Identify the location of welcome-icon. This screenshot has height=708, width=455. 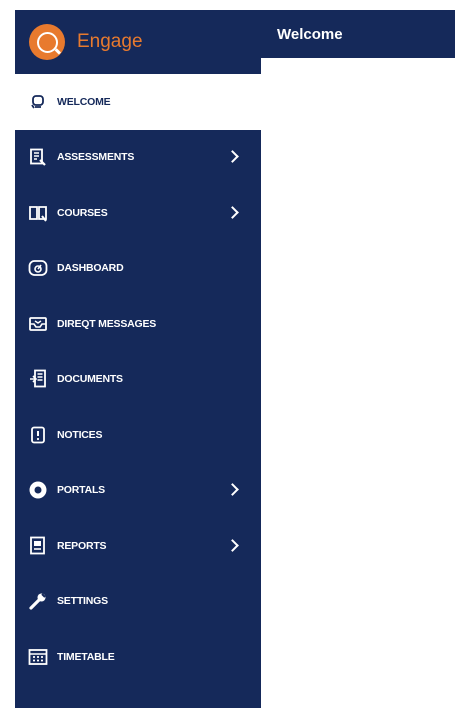
(38, 102).